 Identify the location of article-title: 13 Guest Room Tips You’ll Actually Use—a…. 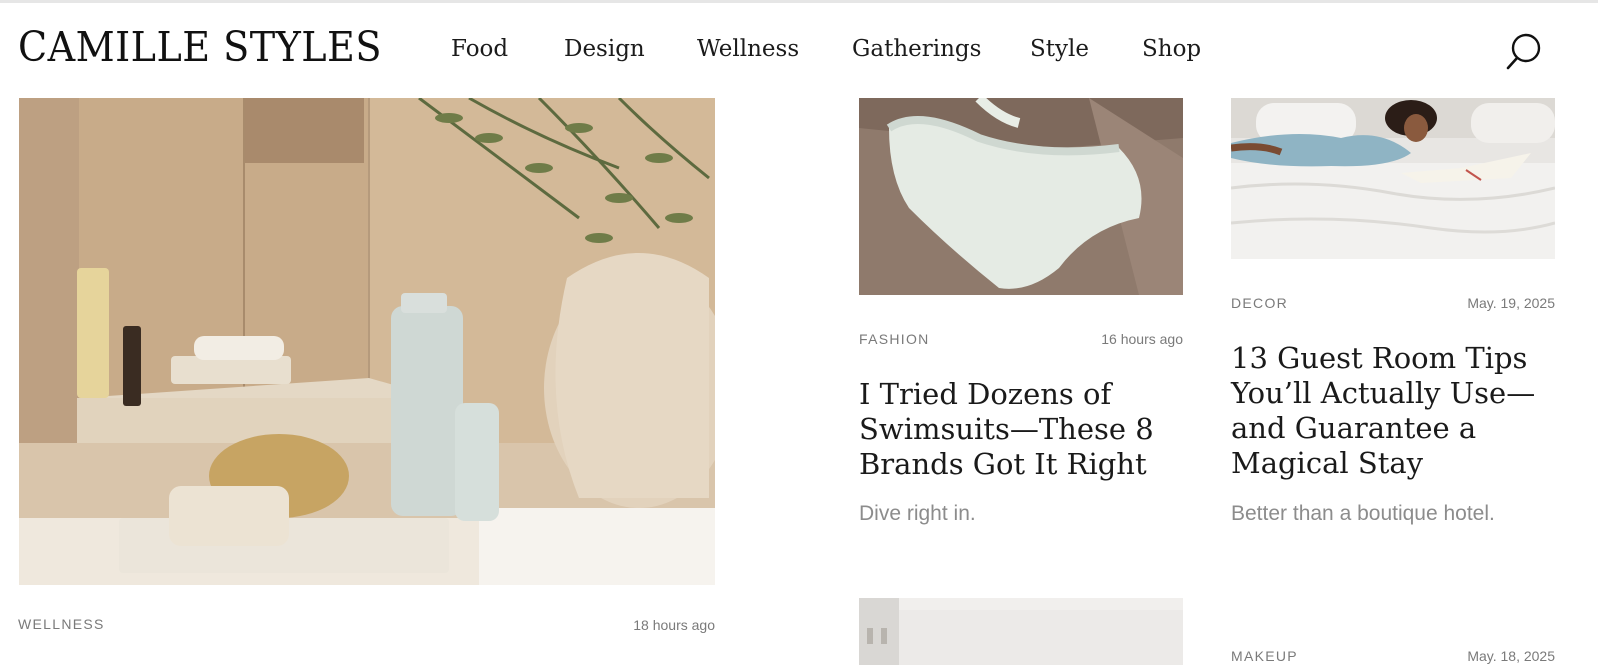
(1396, 411).